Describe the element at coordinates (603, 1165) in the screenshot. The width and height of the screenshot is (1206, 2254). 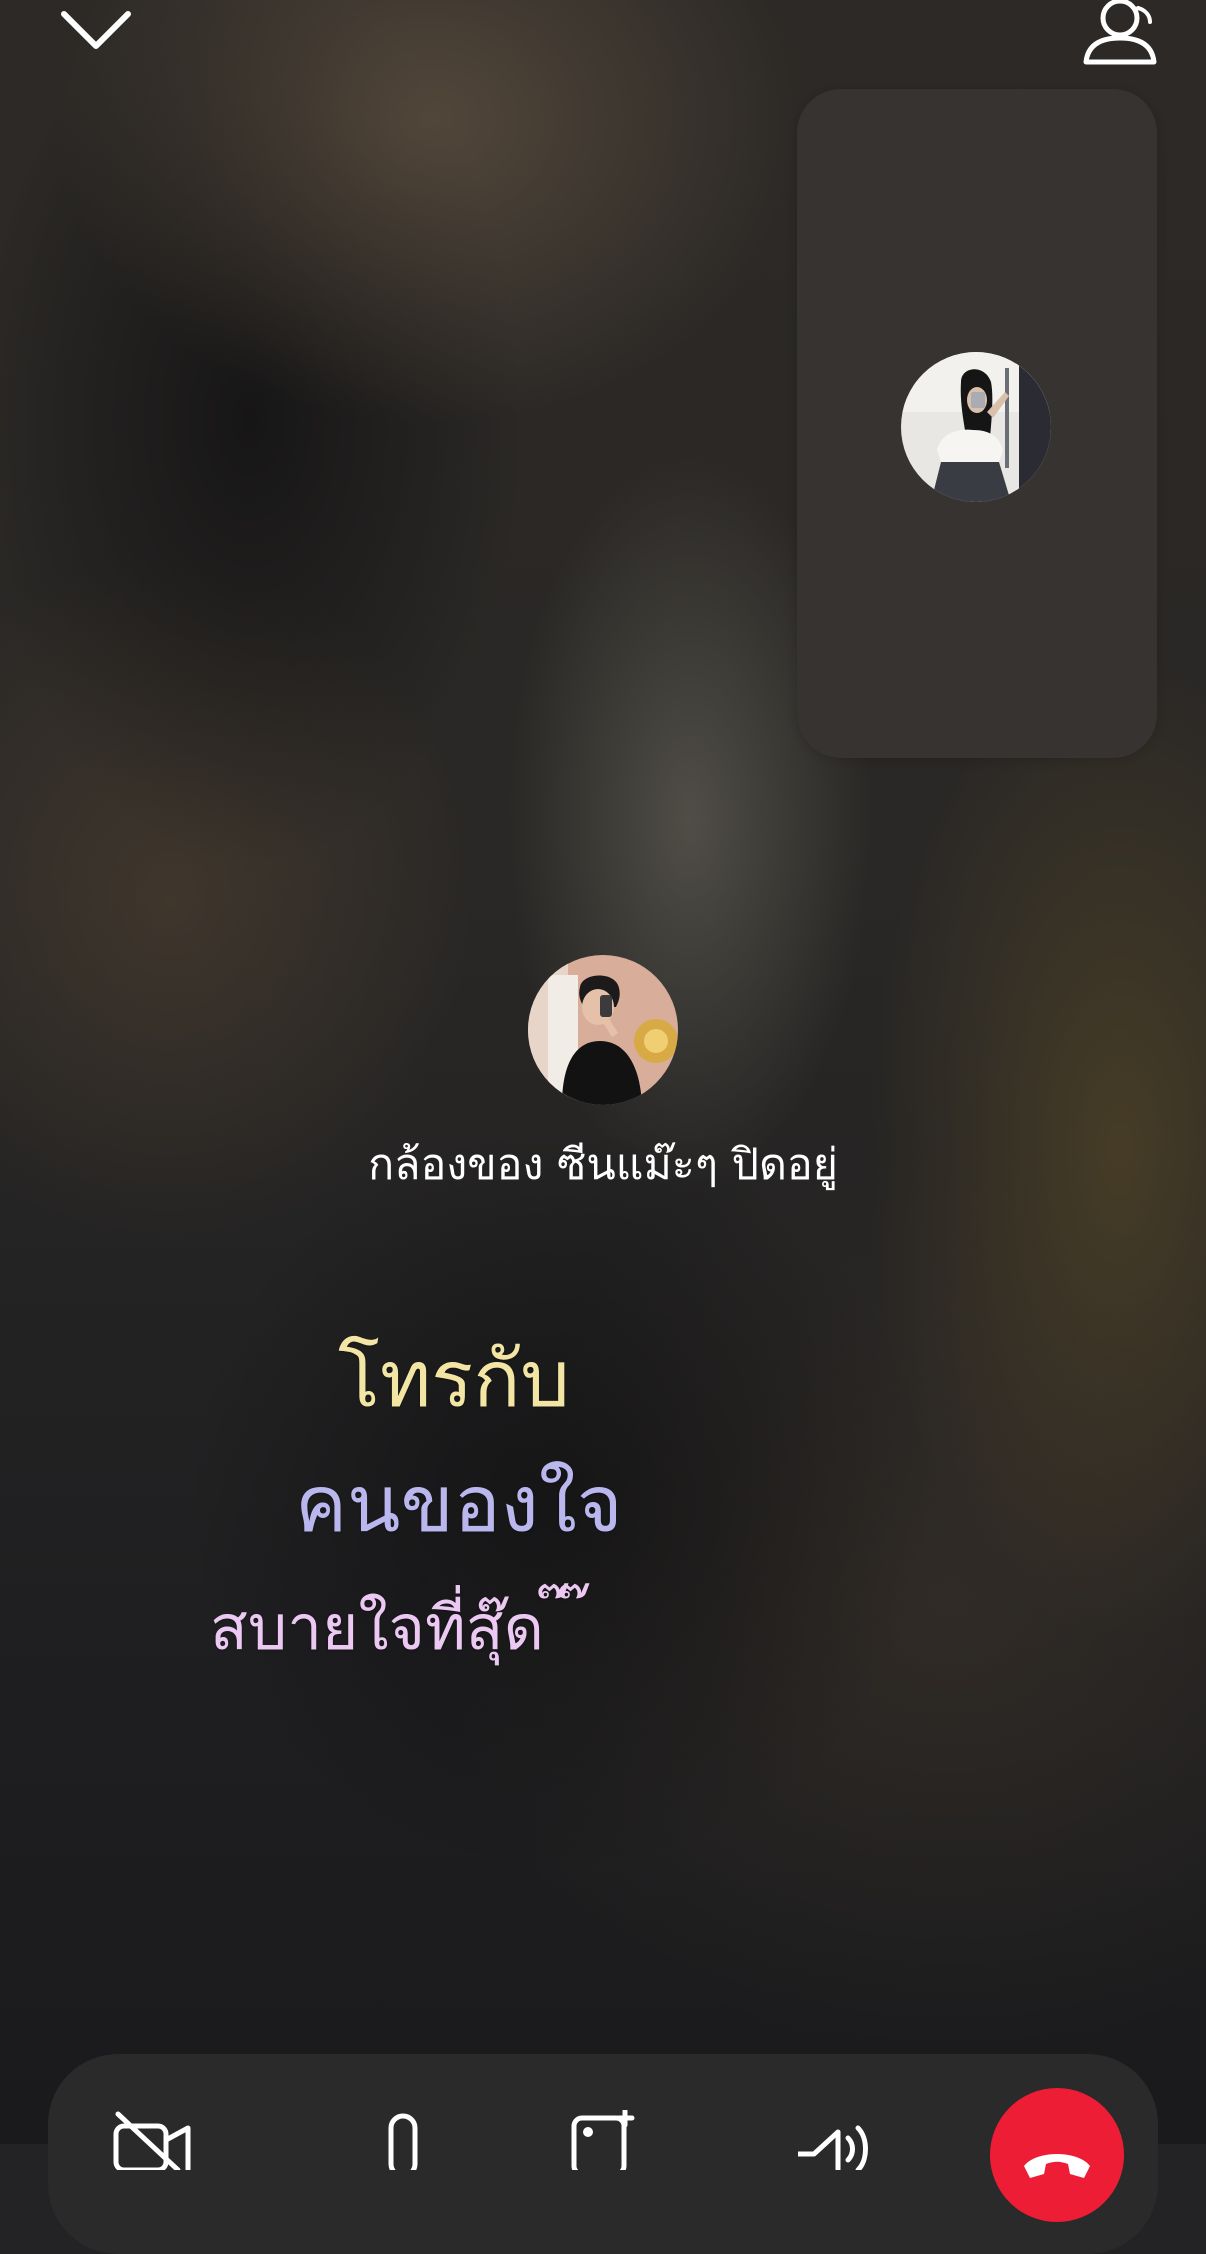
I see `camera-off-status: กล้องของ ซีนแม๊ะๆ ปิดอยู่` at that location.